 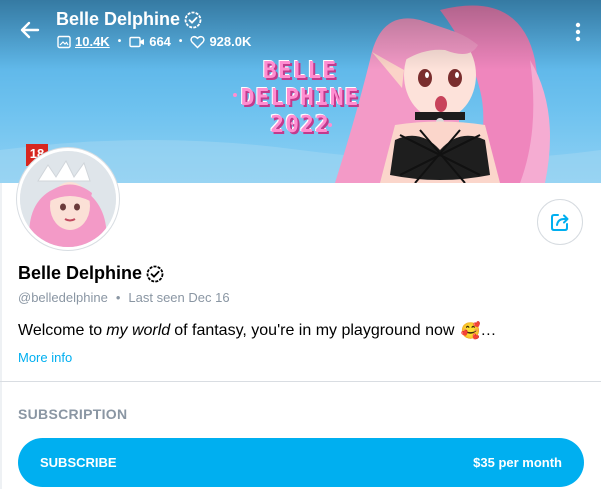 I want to click on avatar-image, so click(x=68, y=199).